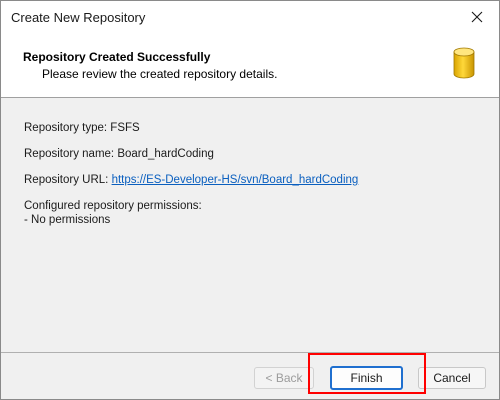 The width and height of the screenshot is (500, 400). Describe the element at coordinates (117, 57) in the screenshot. I see `header-title: Repository Created Successfully` at that location.